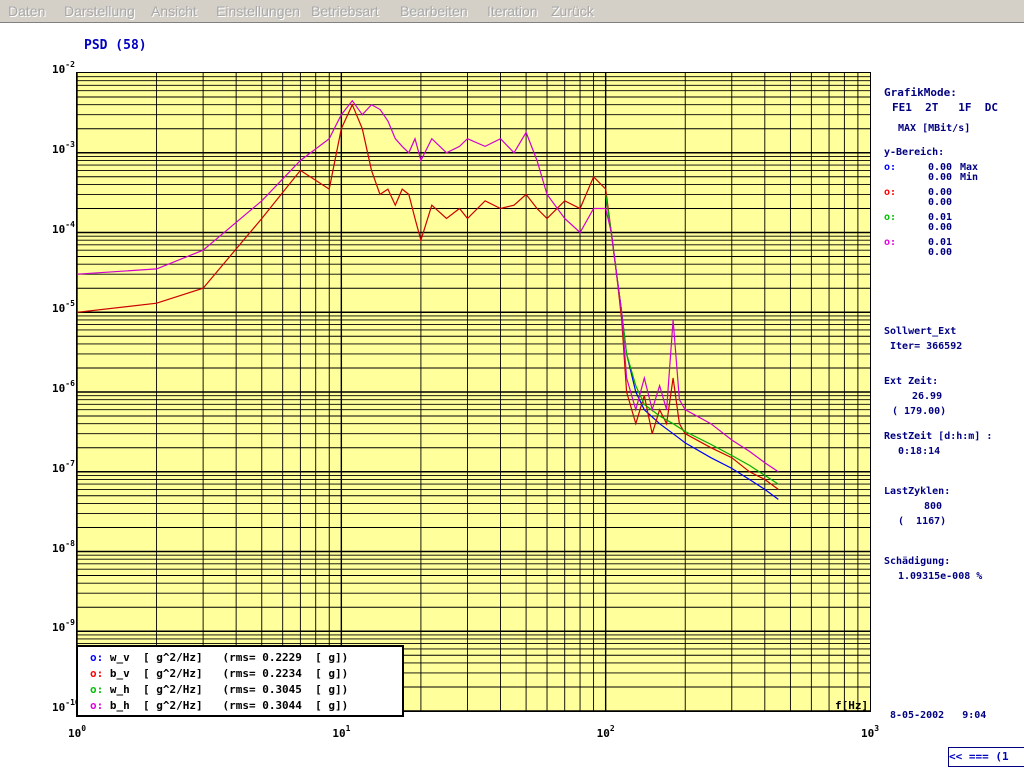 Image resolution: width=1024 pixels, height=768 pixels. Describe the element at coordinates (229, 689) in the screenshot. I see `legend-text: w_h [ g^2/Hz] (rms= 0.3045 [ g])` at that location.